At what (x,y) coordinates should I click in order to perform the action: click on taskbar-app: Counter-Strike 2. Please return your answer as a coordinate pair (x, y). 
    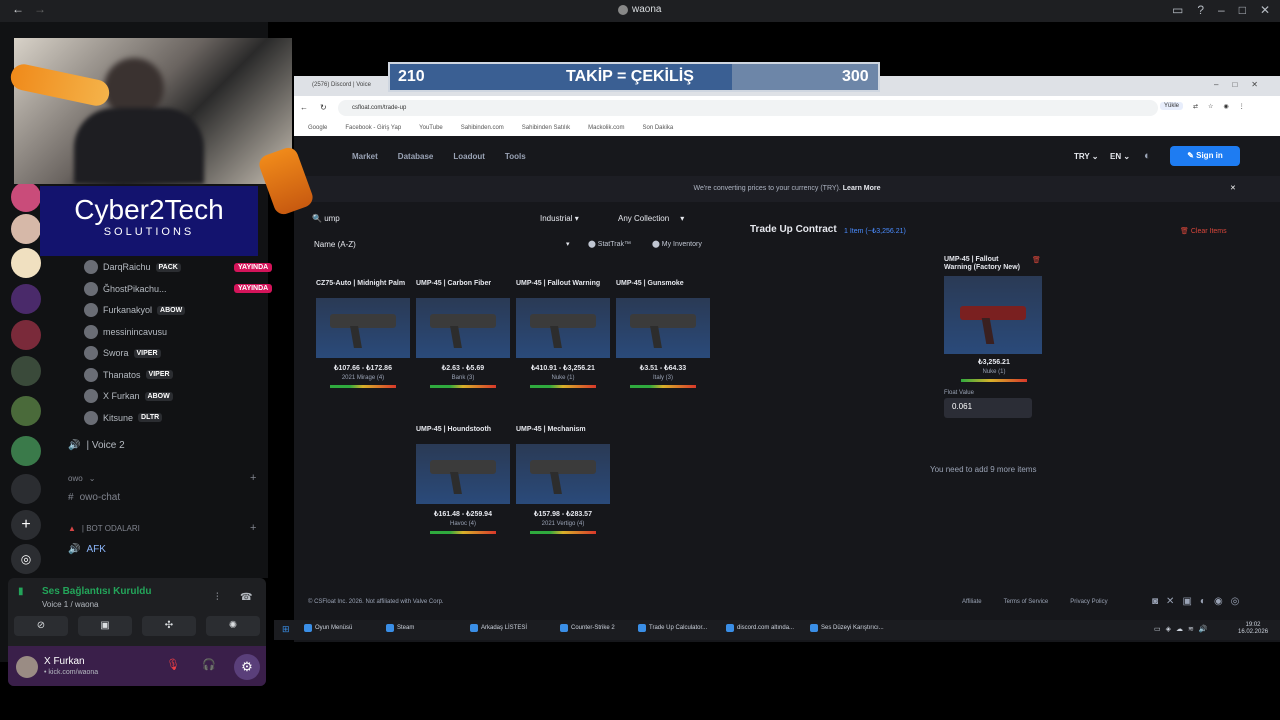
    Looking at the image, I should click on (587, 628).